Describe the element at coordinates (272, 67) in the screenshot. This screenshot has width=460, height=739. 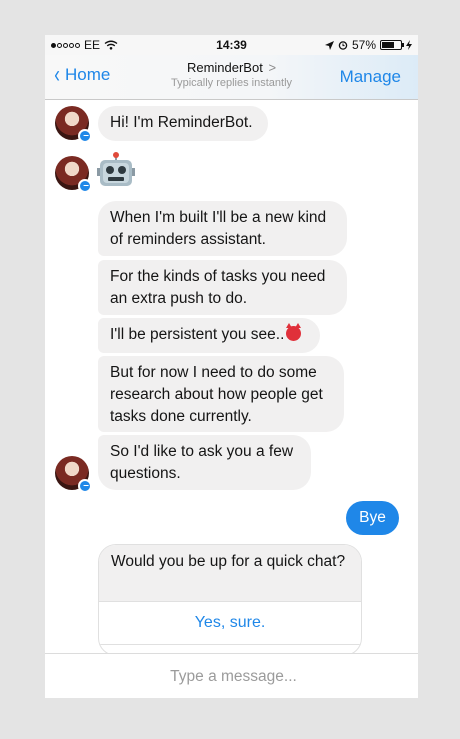
I see `title-chevron-icon: >` at that location.